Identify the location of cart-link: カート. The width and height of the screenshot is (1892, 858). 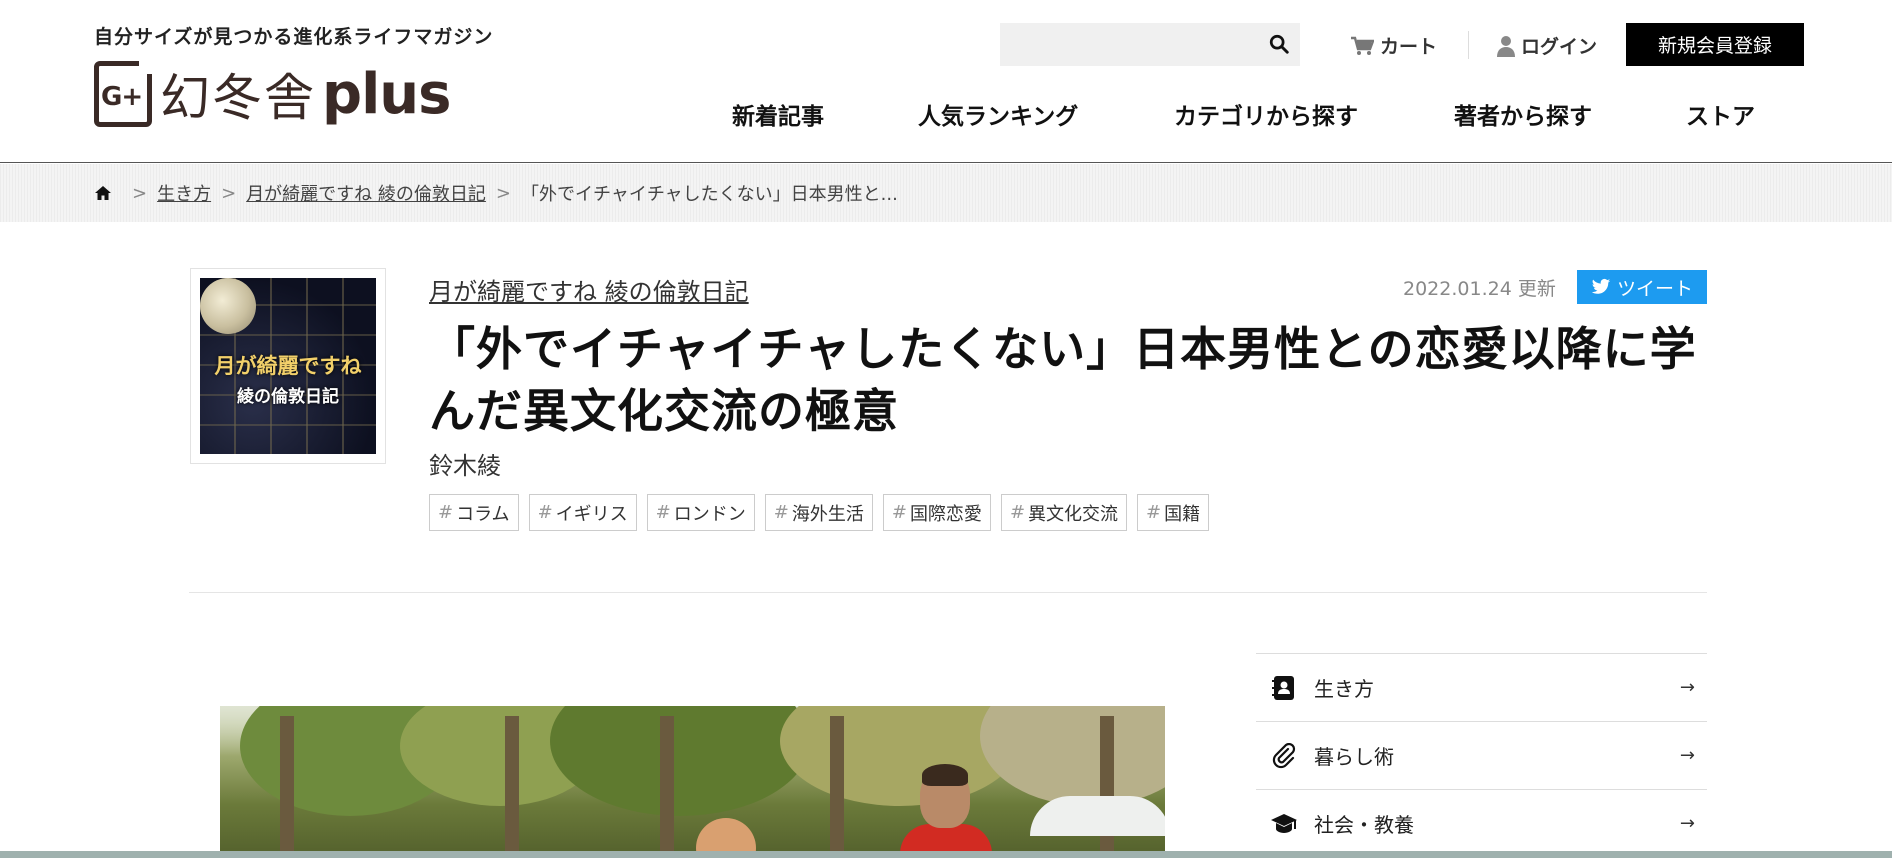
(1393, 45).